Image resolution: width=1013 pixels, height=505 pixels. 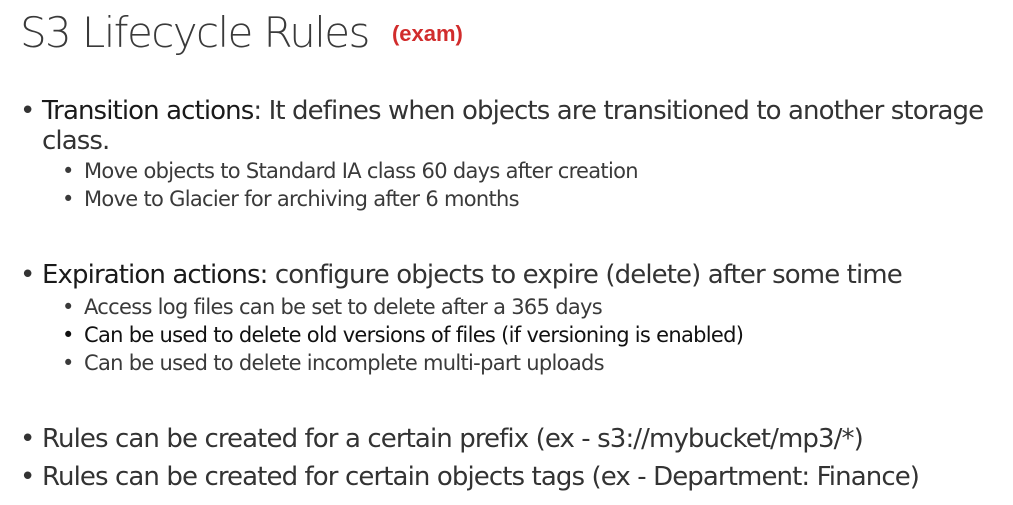 What do you see at coordinates (155, 275) in the screenshot?
I see `expiration-label: Expiration actions:` at bounding box center [155, 275].